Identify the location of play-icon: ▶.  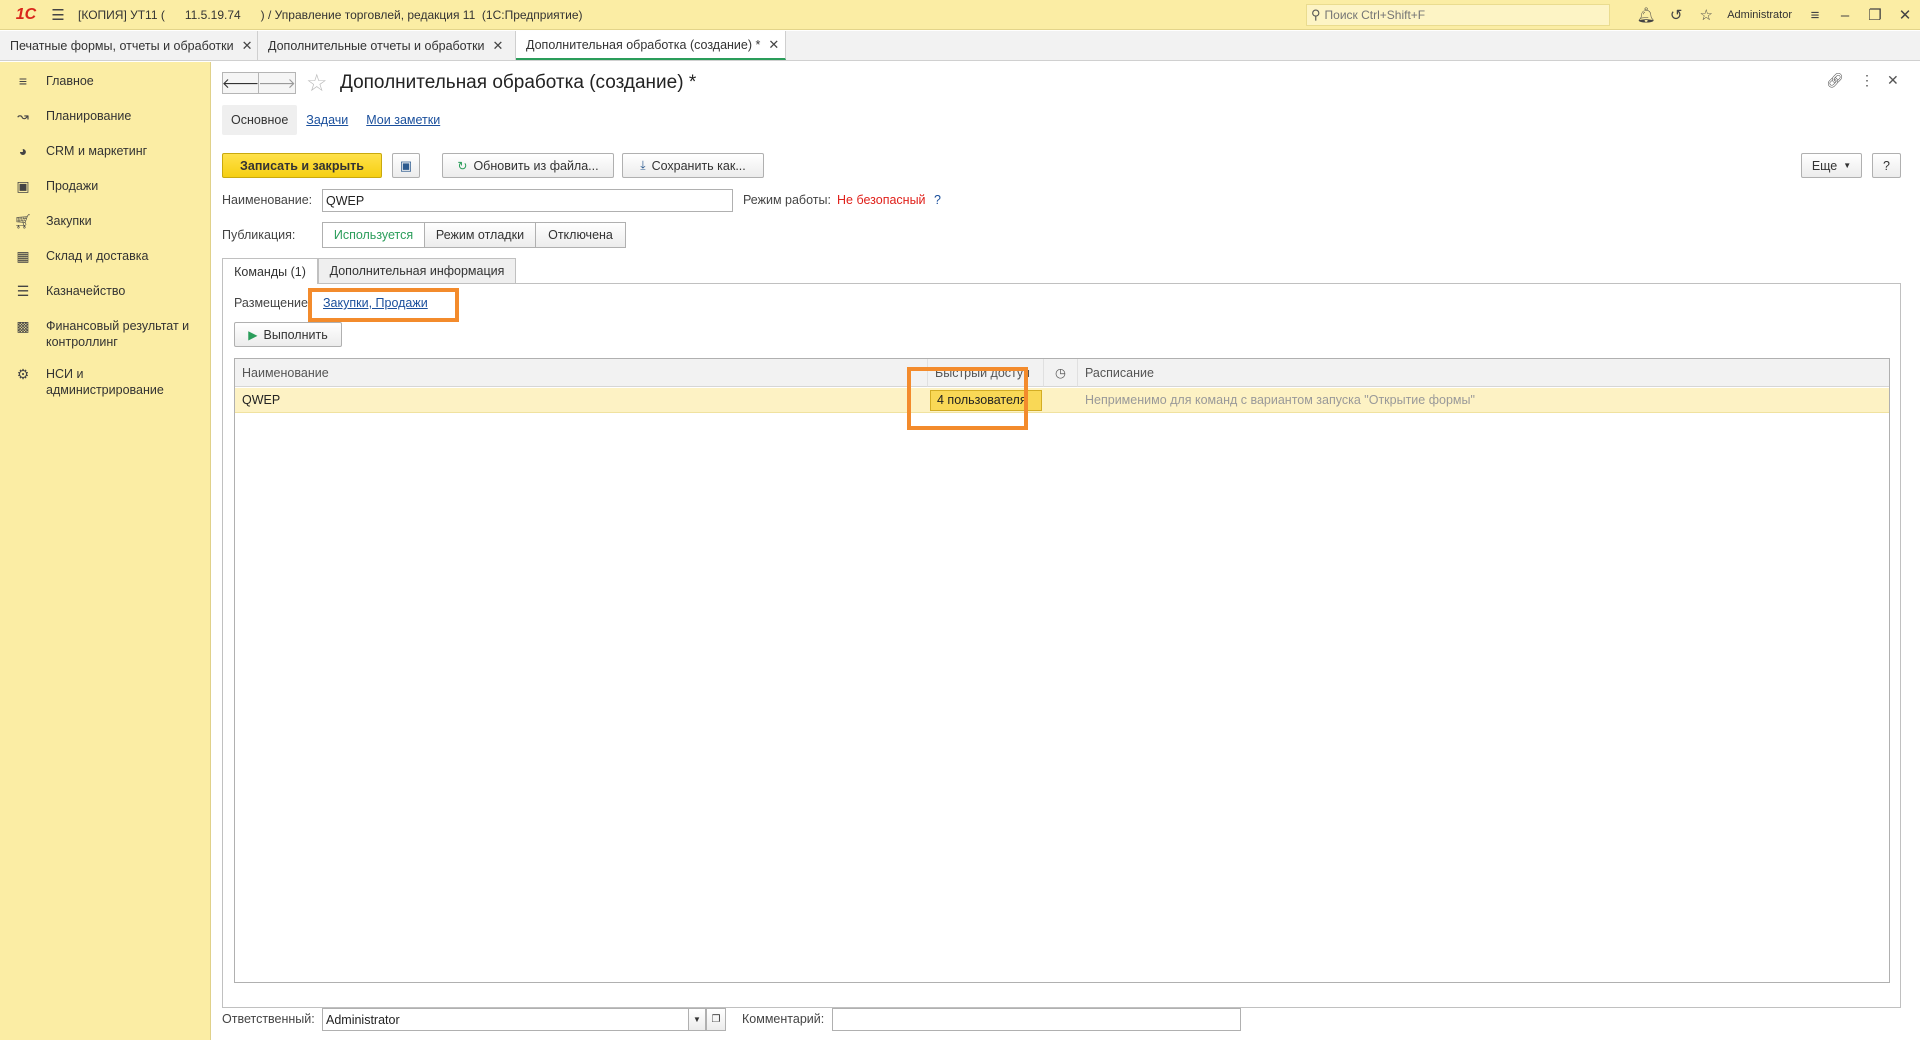
(253, 334).